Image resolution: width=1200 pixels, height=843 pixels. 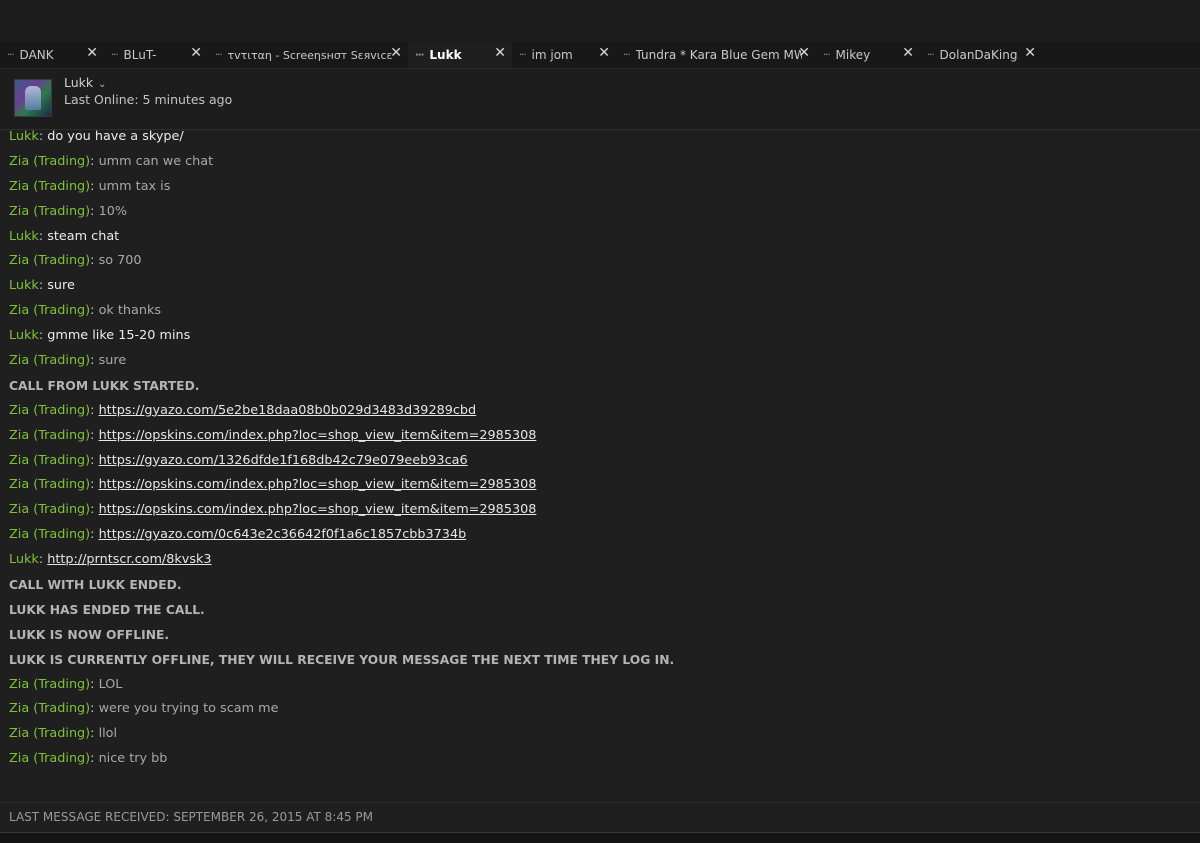 I want to click on chat-header: Lukk ⌄ Last Online: 5 minutes ago, so click(x=600, y=99).